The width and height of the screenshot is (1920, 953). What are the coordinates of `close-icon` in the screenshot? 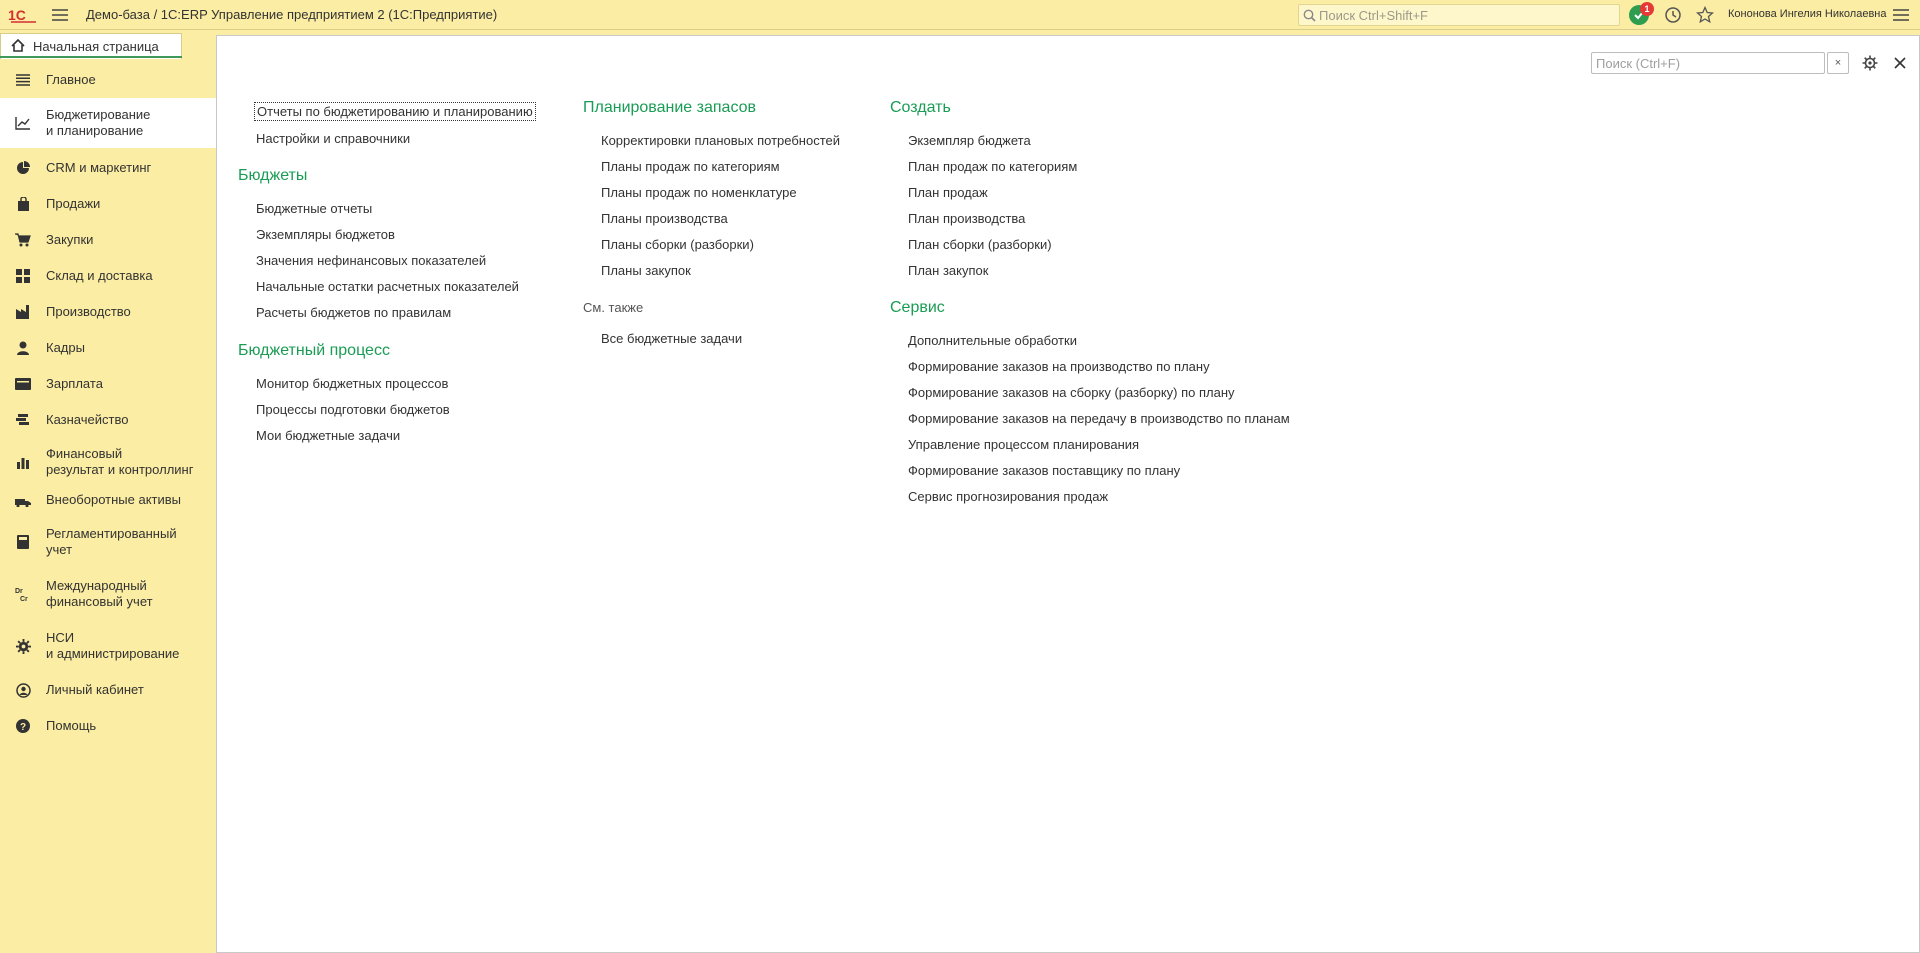 It's located at (1900, 63).